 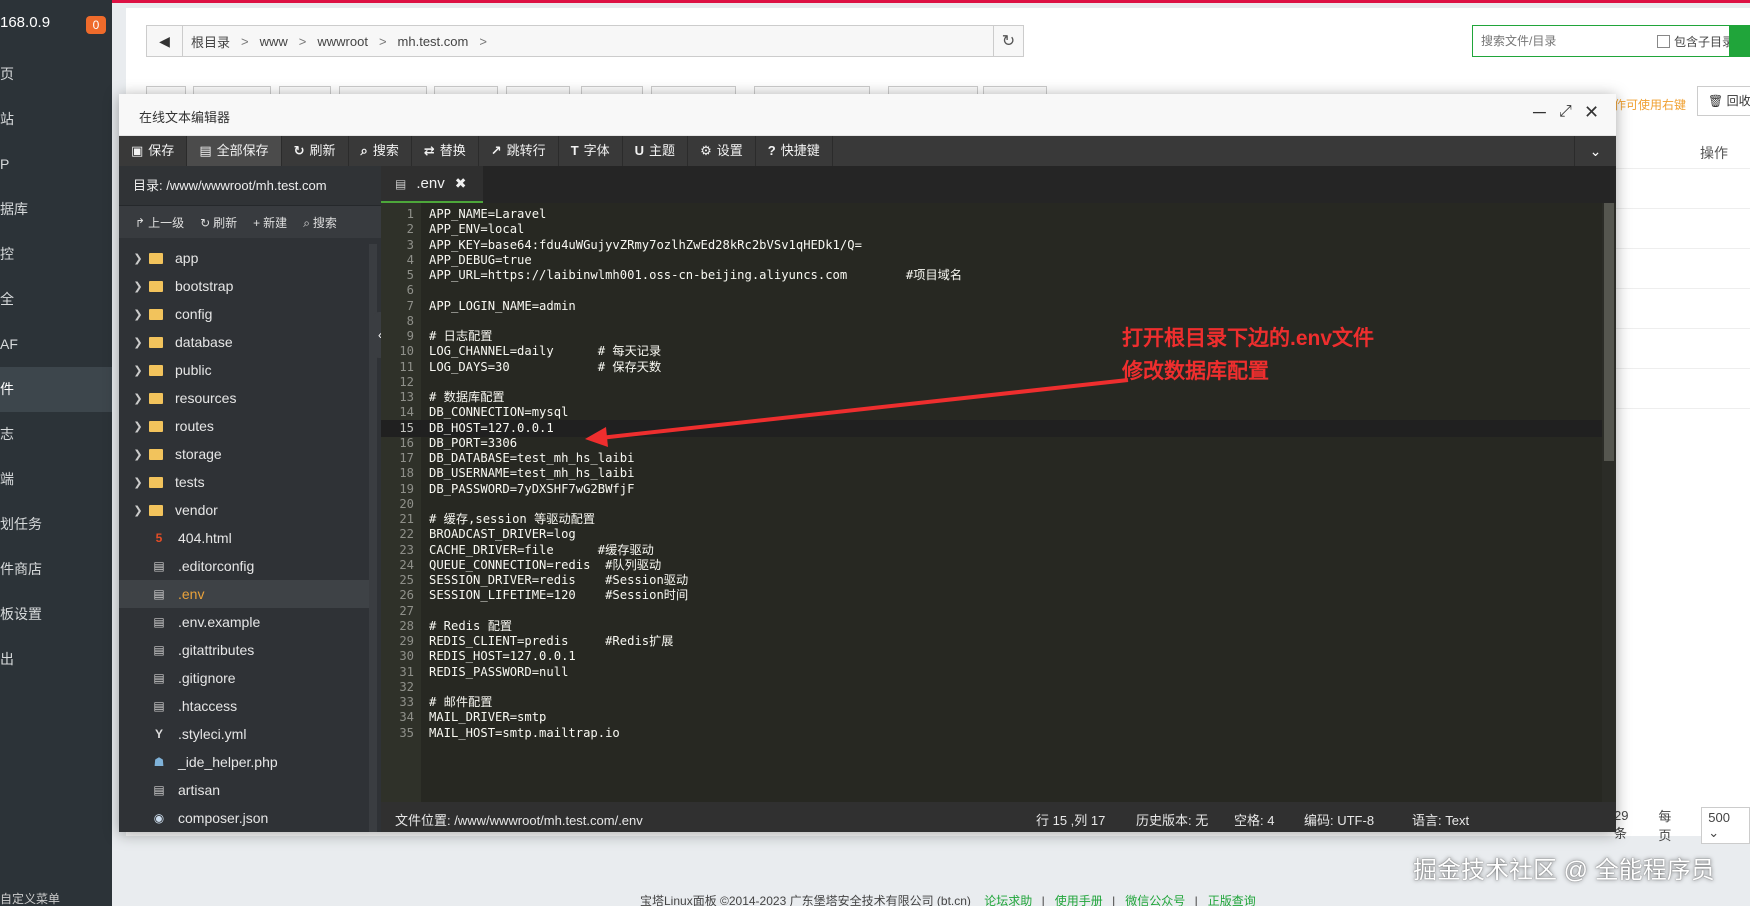 I want to click on footer-links: 论坛求助 | 使用手册 | 微信公众号 | 正版查询, so click(x=1114, y=900).